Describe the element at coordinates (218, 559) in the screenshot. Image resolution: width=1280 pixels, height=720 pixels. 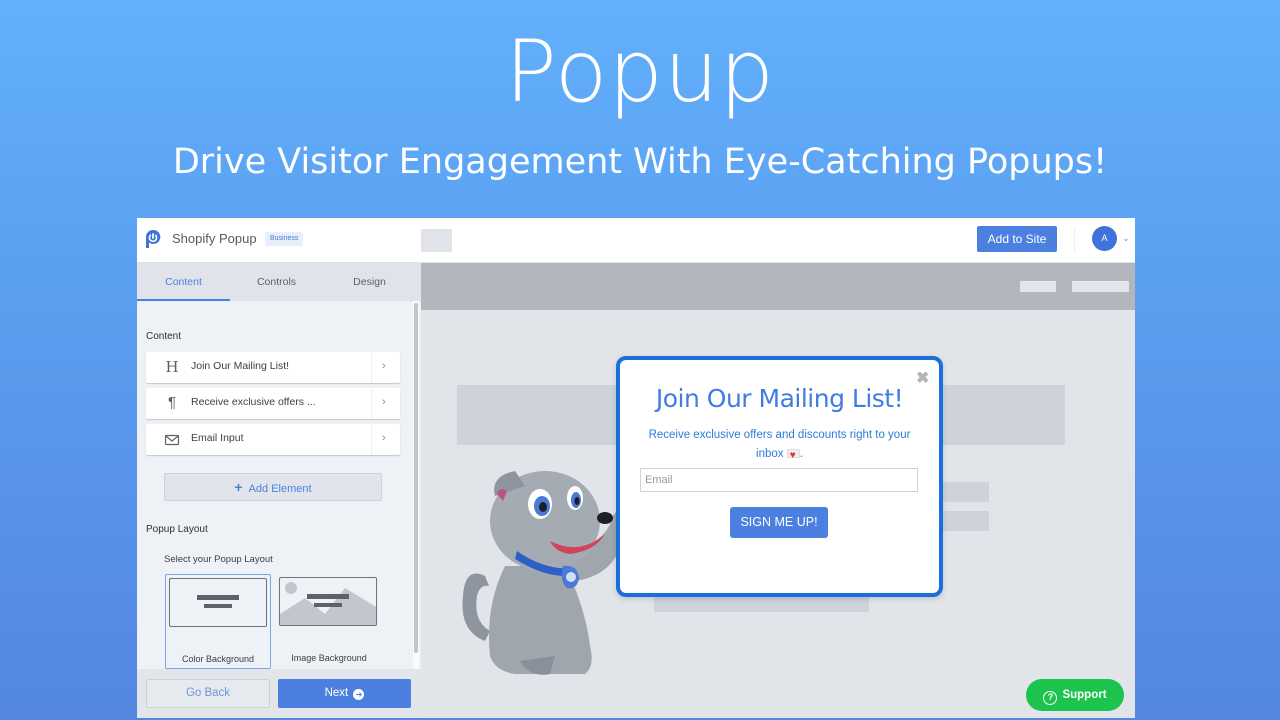
I see `layout-hint: Select your Popup Layout` at that location.